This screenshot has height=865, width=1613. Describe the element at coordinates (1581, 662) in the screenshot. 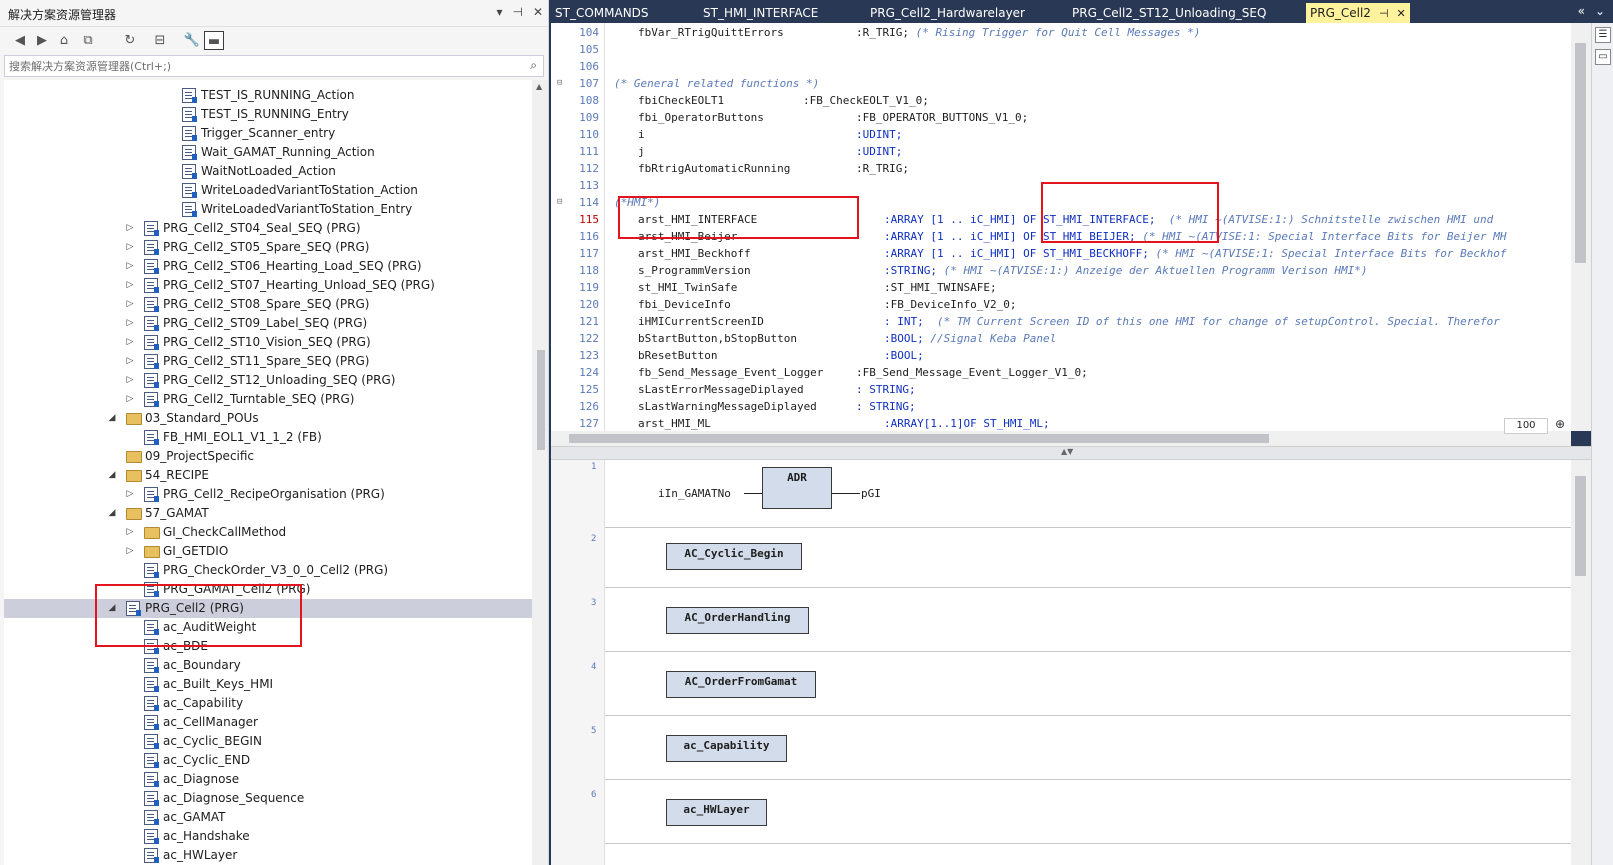

I see `fbd-vertical-scrollbar` at that location.